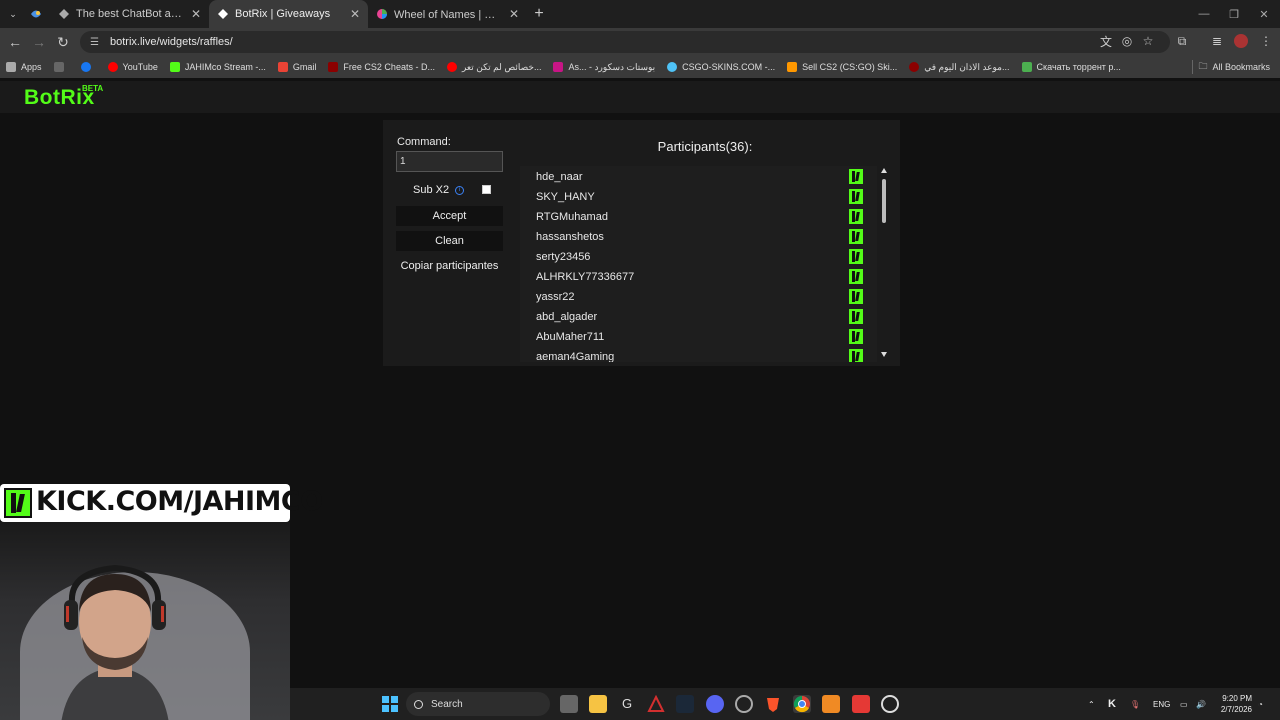  What do you see at coordinates (88, 67) in the screenshot?
I see `bookmark-facebook` at bounding box center [88, 67].